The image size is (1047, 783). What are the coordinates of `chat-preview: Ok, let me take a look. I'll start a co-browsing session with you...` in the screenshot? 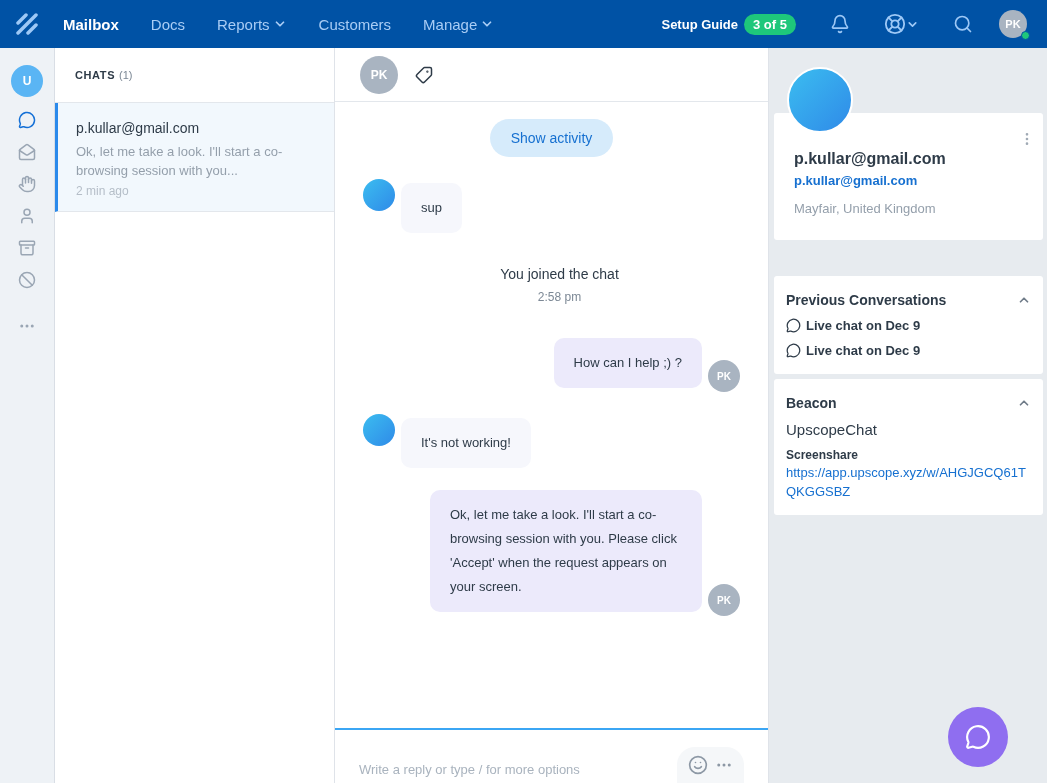 It's located at (180, 161).